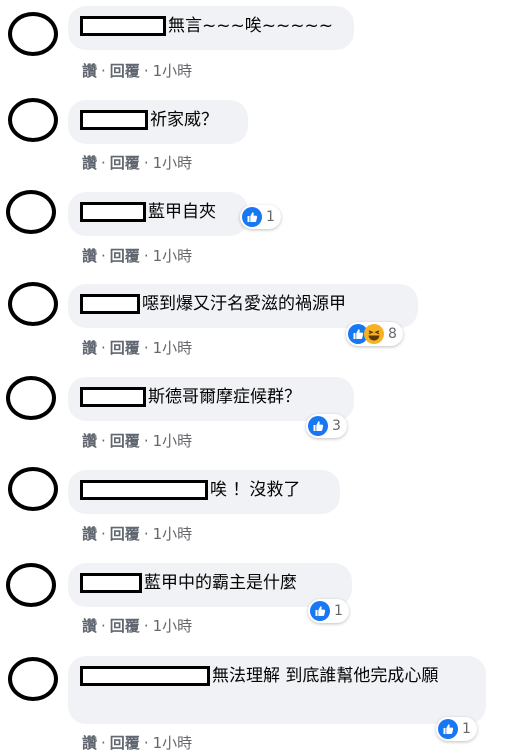 This screenshot has width=513, height=755. I want to click on comment-bubble: 祈家威？, so click(158, 122).